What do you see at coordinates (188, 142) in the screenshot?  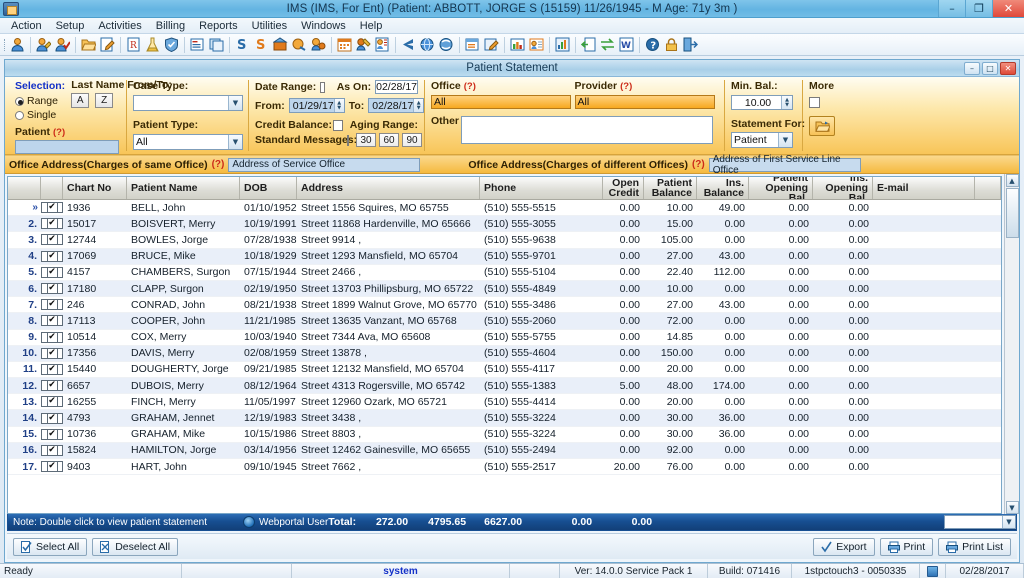 I see `patient-type-select: All ▼` at bounding box center [188, 142].